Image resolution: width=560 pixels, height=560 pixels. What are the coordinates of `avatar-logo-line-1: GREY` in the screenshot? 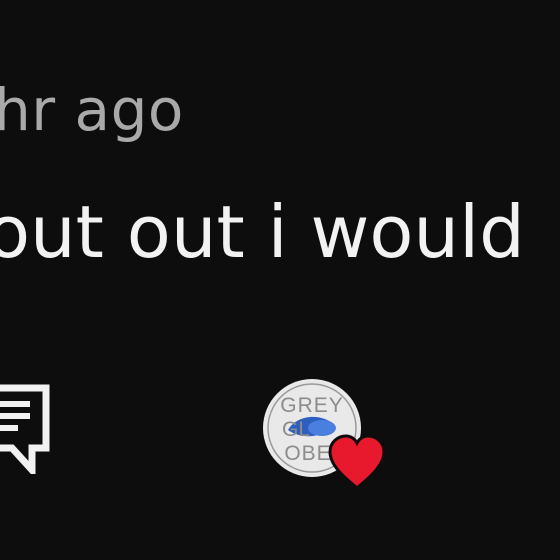 It's located at (312, 405).